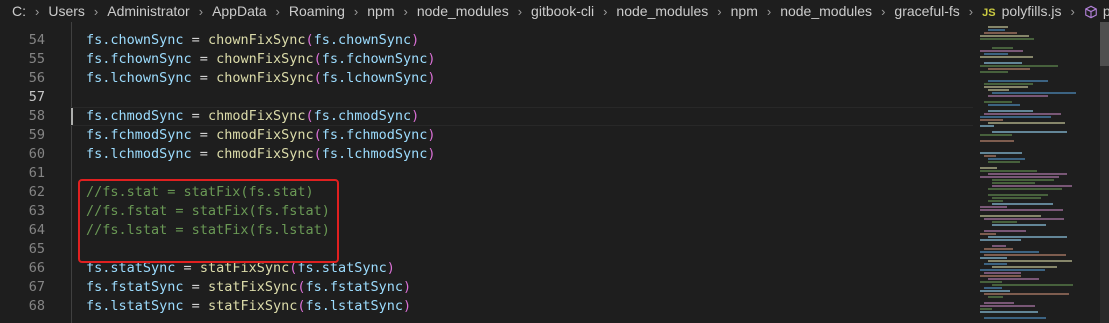 The width and height of the screenshot is (1109, 323). I want to click on vertical-scrollbar, so click(1104, 172).